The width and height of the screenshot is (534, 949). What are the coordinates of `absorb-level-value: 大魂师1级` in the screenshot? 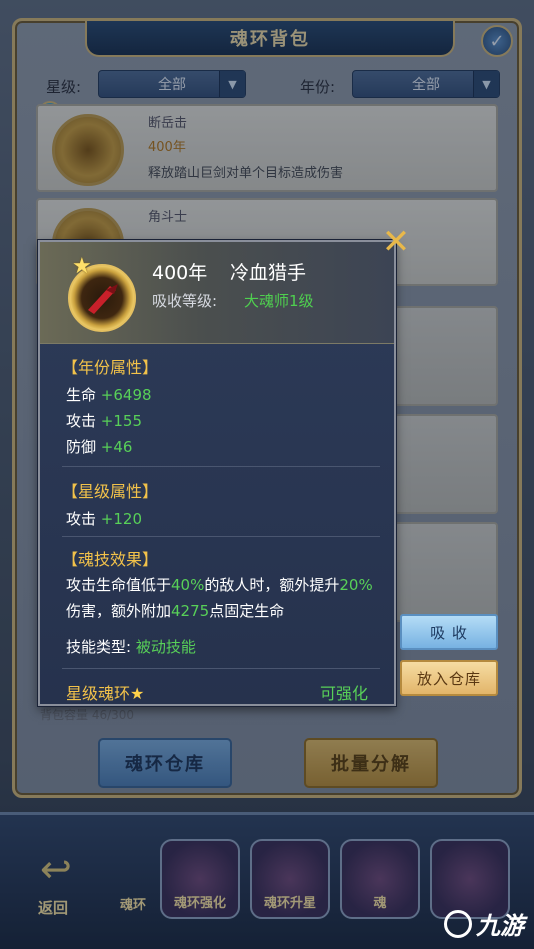 It's located at (279, 301).